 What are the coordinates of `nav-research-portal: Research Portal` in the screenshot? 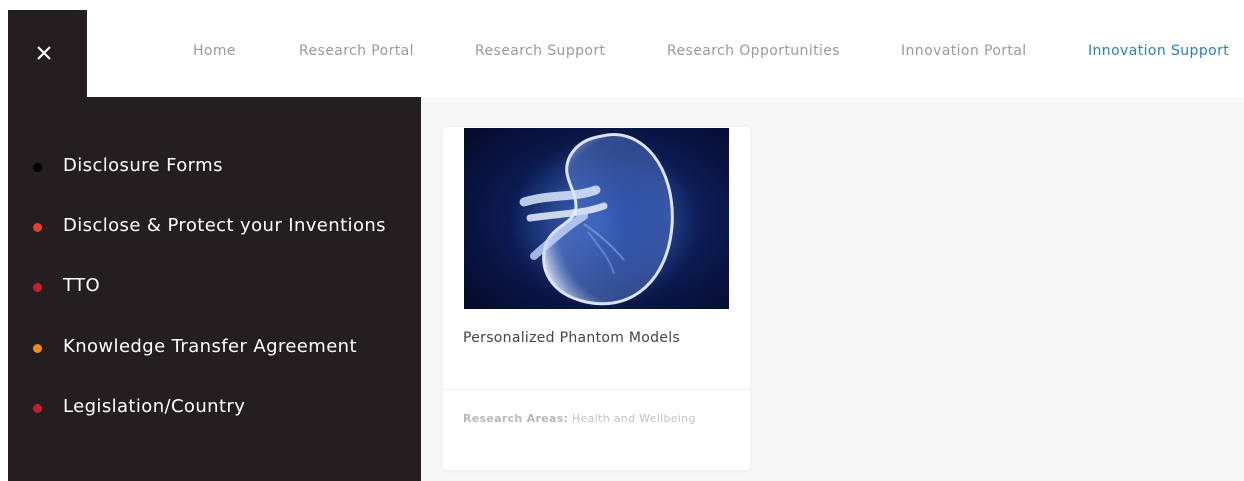 It's located at (356, 51).